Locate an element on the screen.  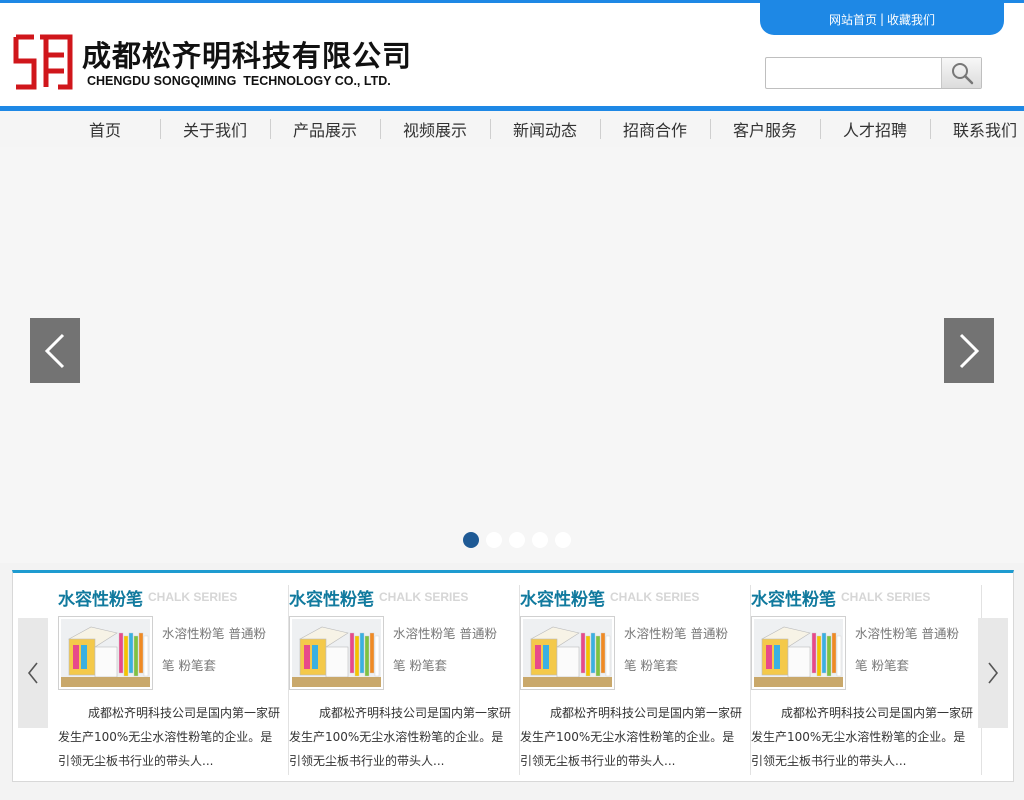
company-logo is located at coordinates (43, 62).